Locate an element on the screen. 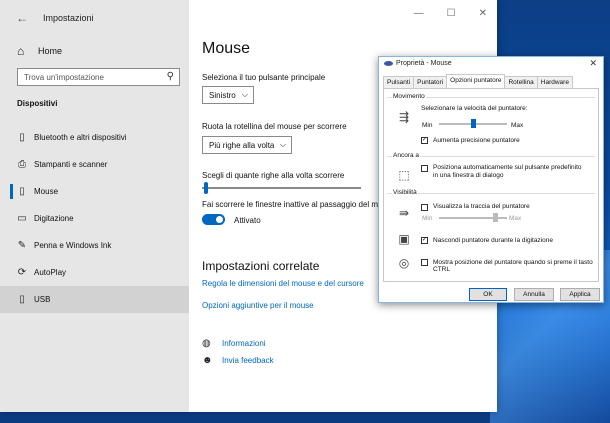  autoplay-icon: ⟳ is located at coordinates (22, 272).